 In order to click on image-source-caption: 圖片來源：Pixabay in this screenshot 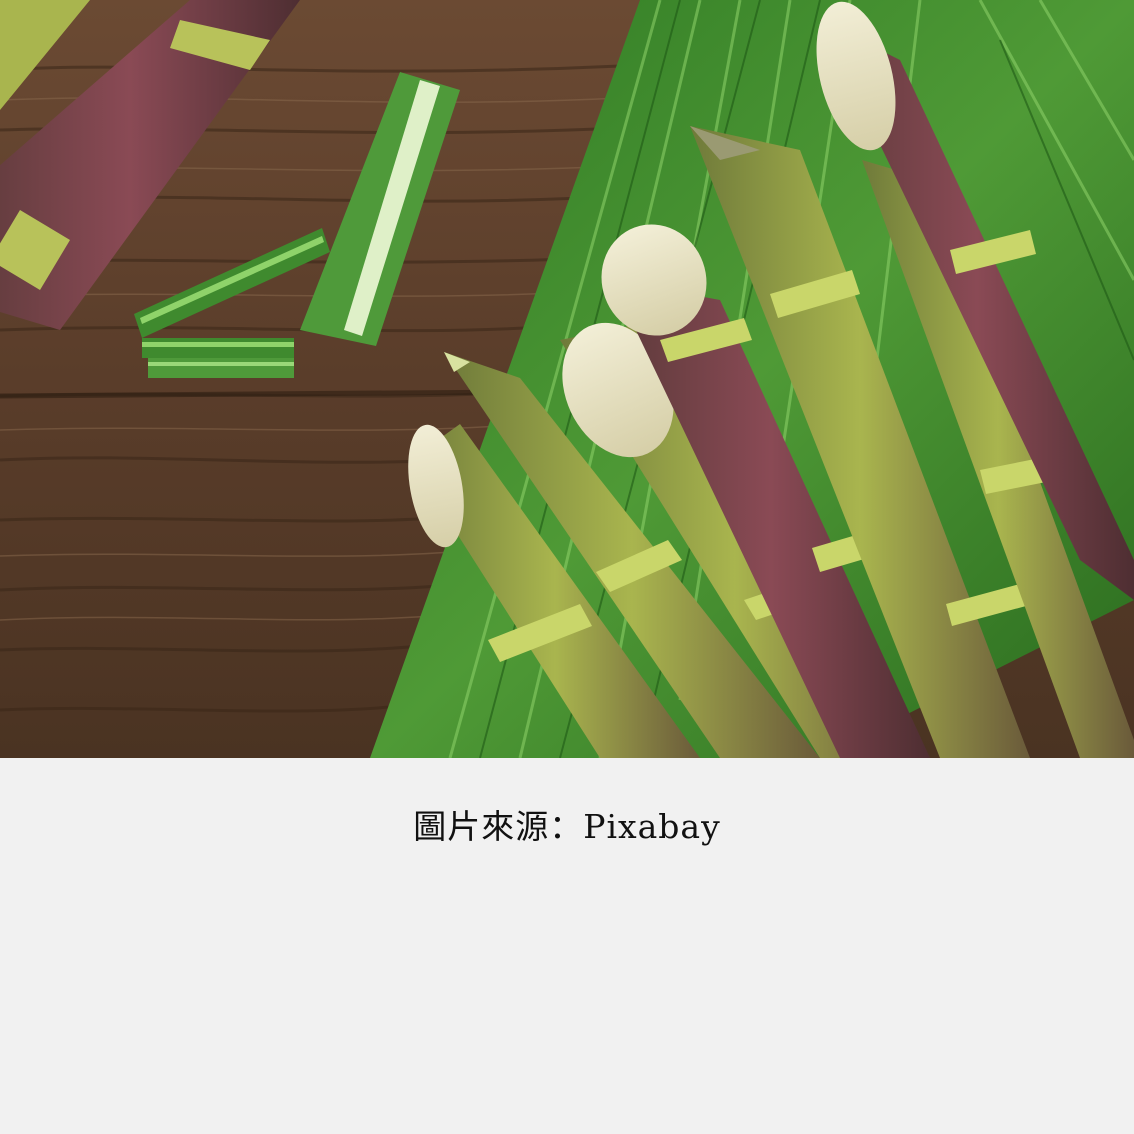, I will do `click(567, 826)`.